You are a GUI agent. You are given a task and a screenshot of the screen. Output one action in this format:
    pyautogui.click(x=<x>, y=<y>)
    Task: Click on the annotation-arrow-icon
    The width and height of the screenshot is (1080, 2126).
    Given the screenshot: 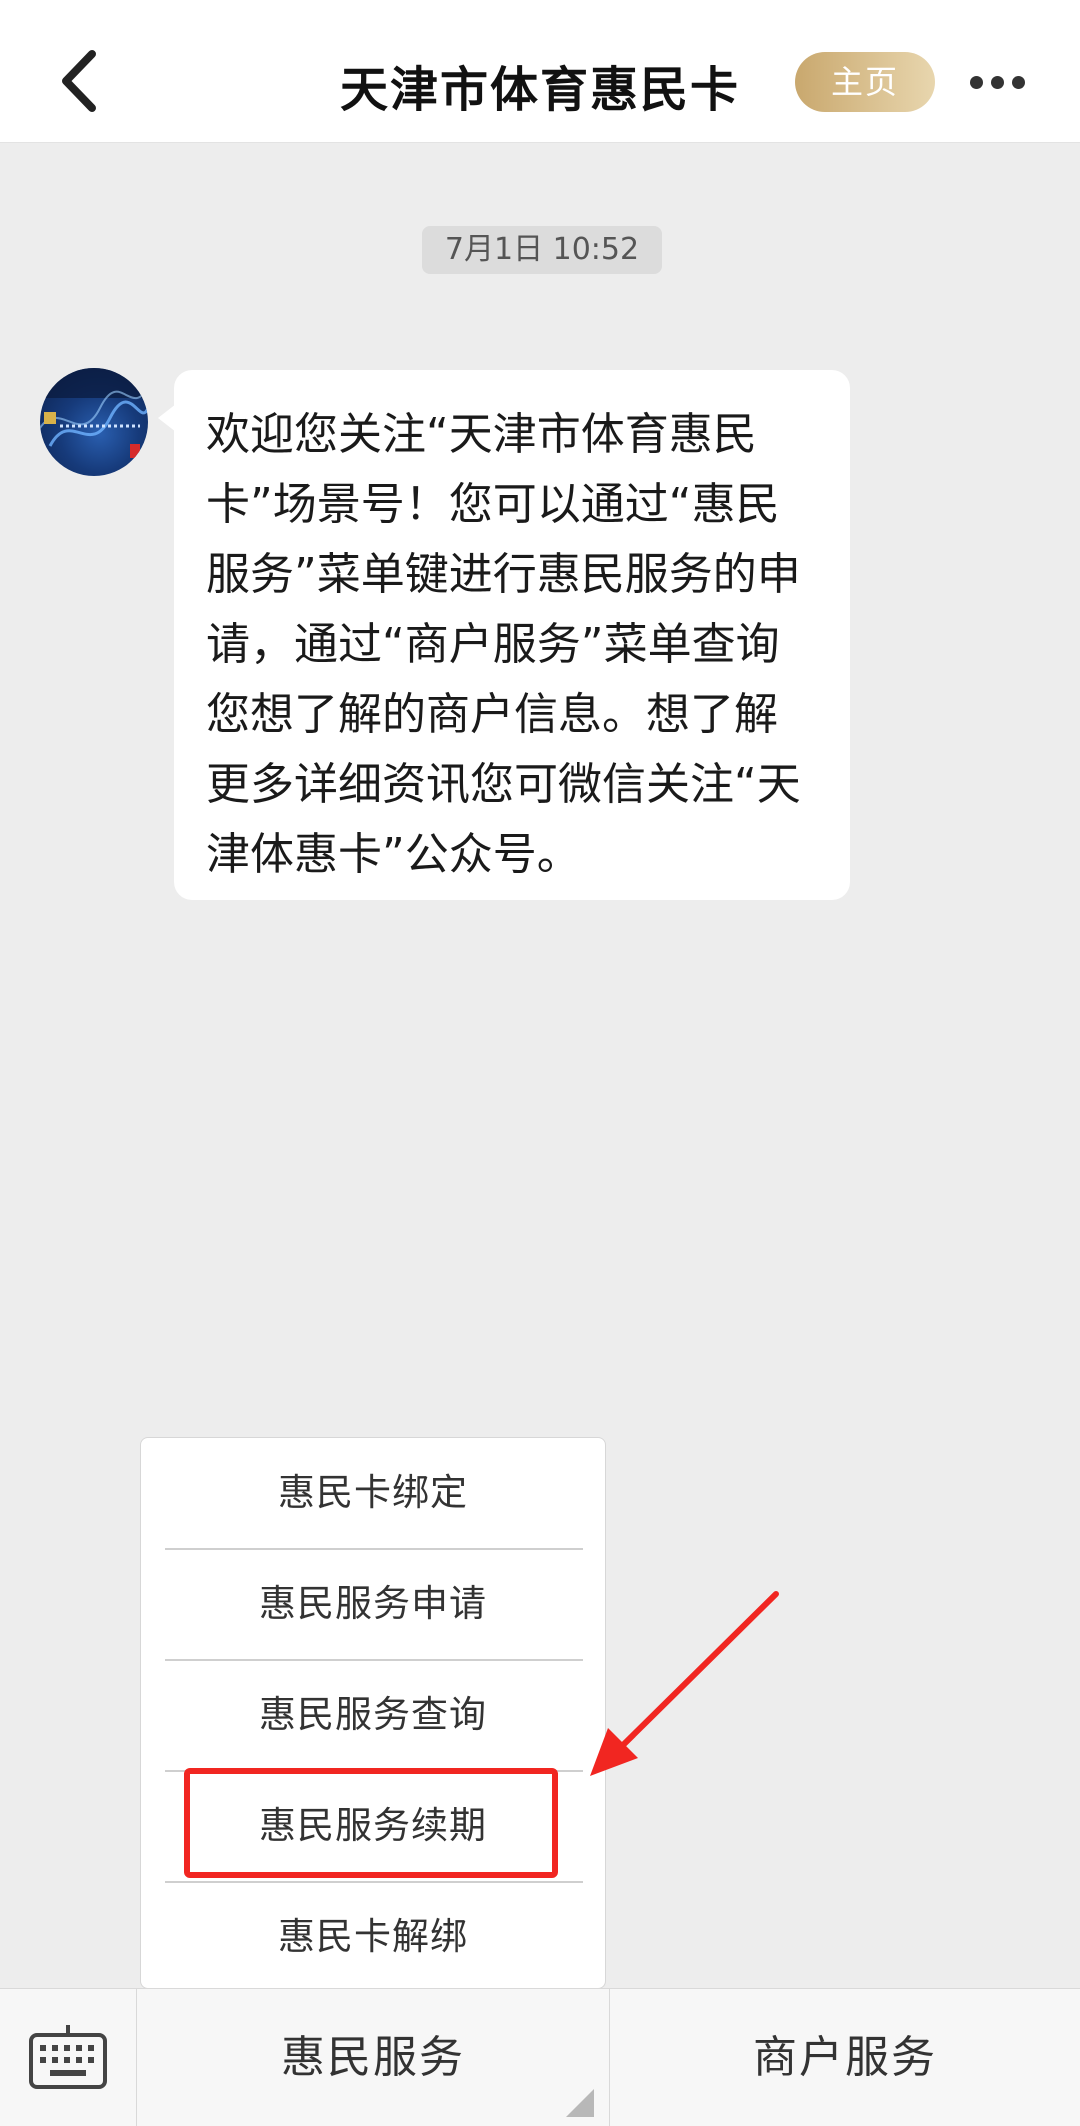 What is the action you would take?
    pyautogui.click(x=684, y=1683)
    